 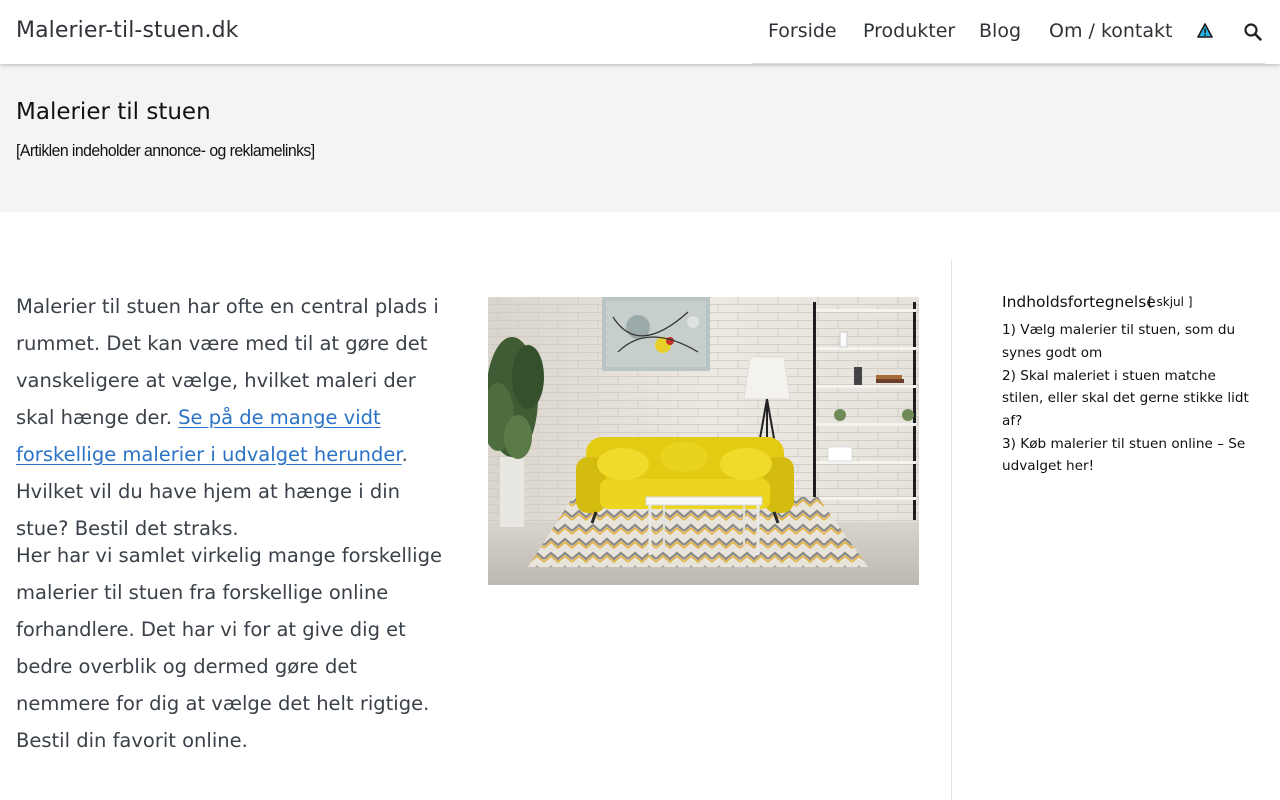 I want to click on nav-item-produkter: Produkter, so click(x=909, y=31).